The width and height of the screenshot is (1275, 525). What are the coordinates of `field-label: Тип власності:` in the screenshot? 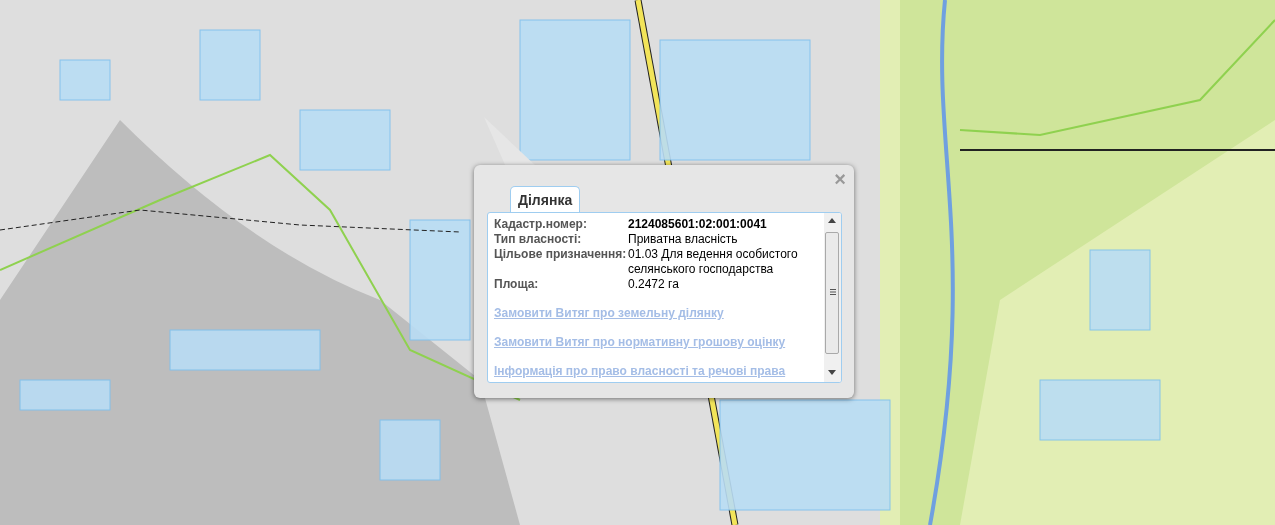 It's located at (538, 239).